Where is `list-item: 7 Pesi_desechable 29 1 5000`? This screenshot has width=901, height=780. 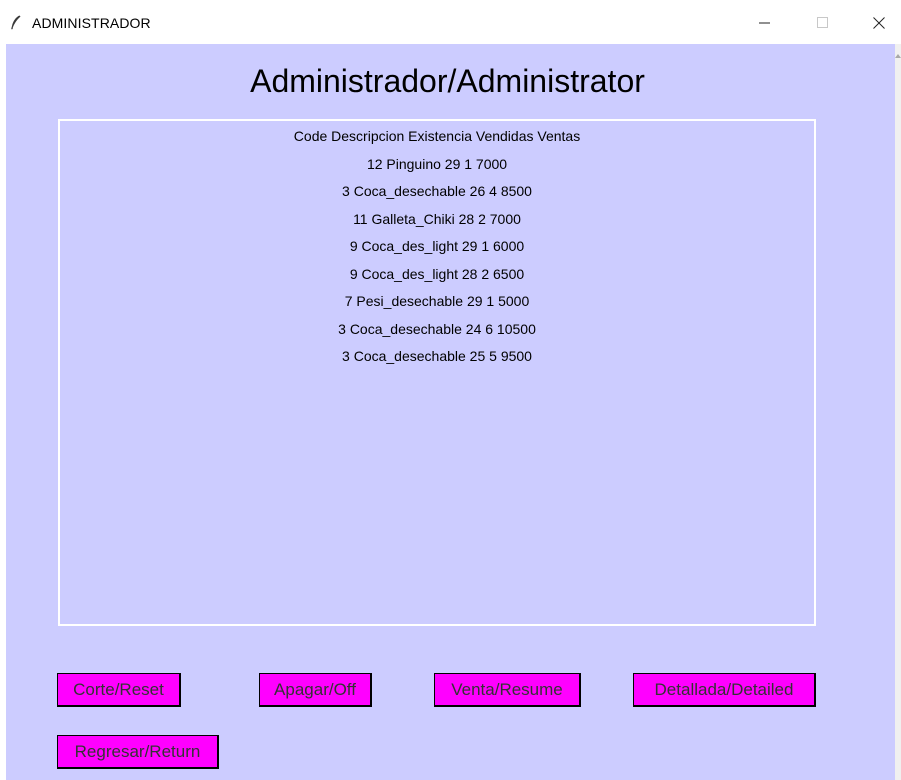
list-item: 7 Pesi_desechable 29 1 5000 is located at coordinates (437, 302).